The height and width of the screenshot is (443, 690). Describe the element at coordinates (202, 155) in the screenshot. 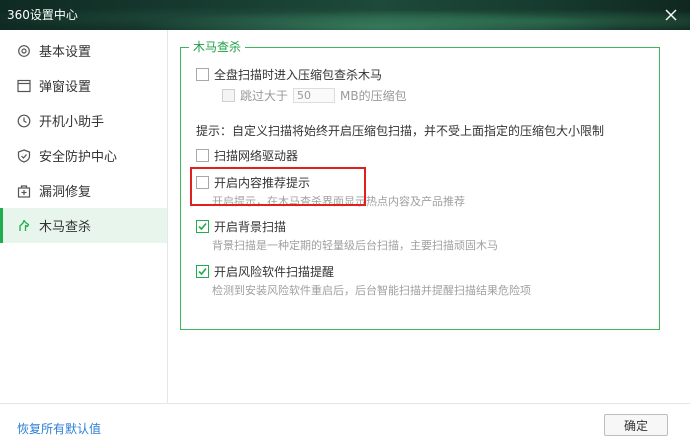

I see `scan-network-driver-checkbox` at that location.